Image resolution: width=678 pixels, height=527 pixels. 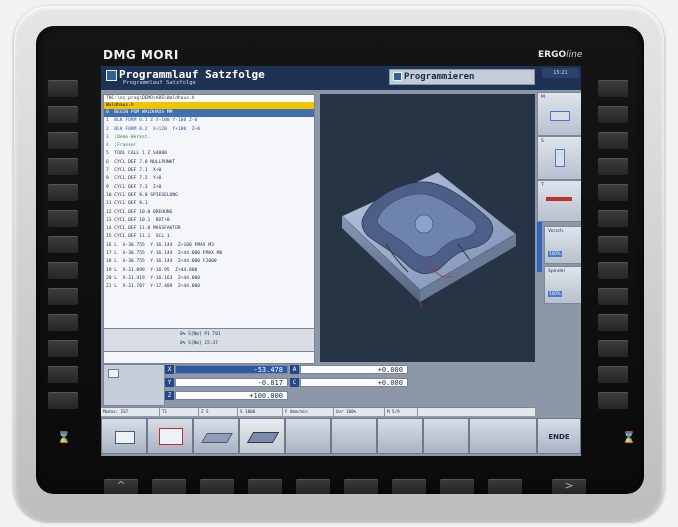 What do you see at coordinates (562, 245) in the screenshot?
I see `softkey-feed-override: Vorsch. 100%` at bounding box center [562, 245].